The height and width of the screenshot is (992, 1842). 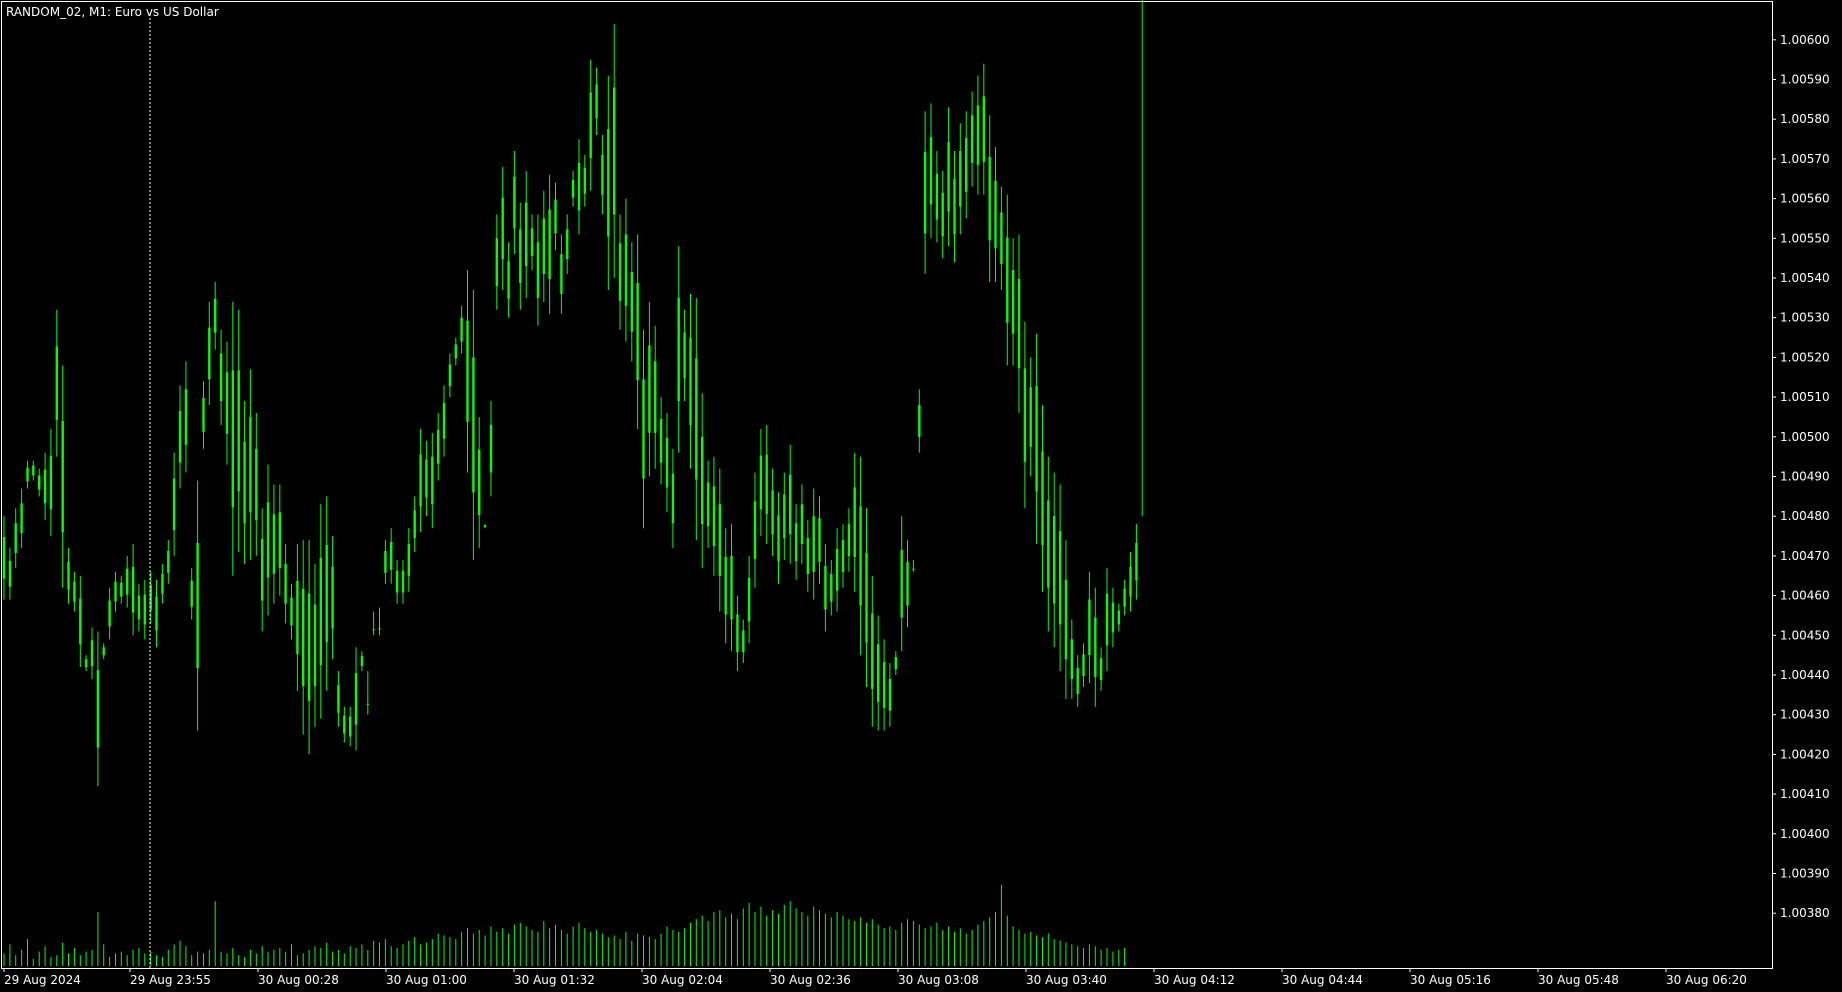 I want to click on price-axis-label: 1.00510, so click(x=1805, y=397).